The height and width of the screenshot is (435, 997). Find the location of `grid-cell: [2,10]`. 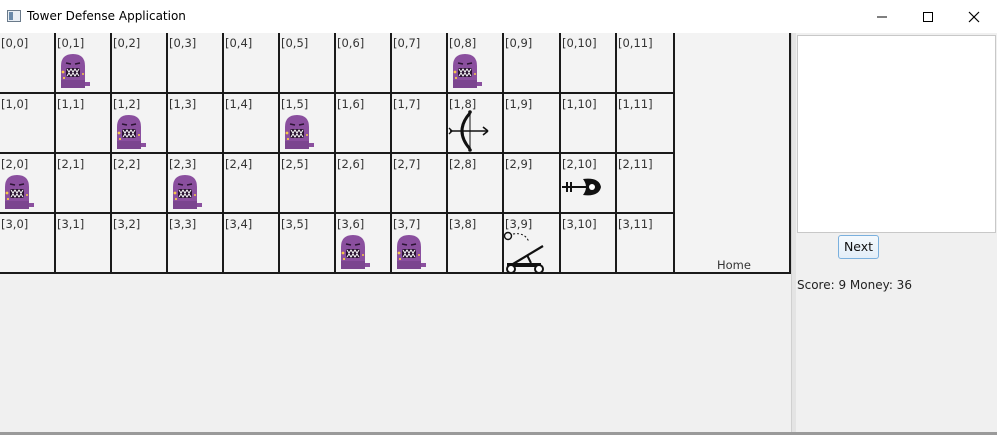

grid-cell: [2,10] is located at coordinates (589, 184).